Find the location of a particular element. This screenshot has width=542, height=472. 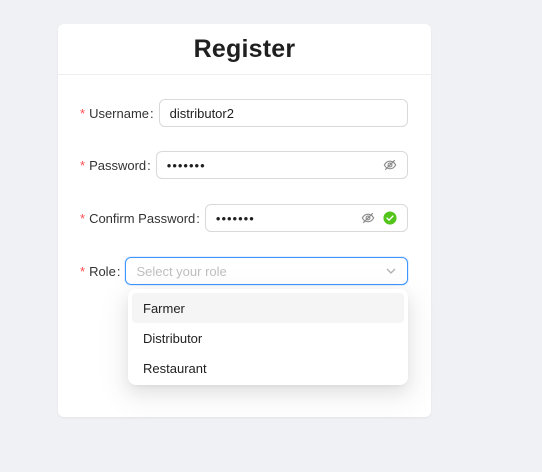

password-label: * Password : is located at coordinates (118, 165).